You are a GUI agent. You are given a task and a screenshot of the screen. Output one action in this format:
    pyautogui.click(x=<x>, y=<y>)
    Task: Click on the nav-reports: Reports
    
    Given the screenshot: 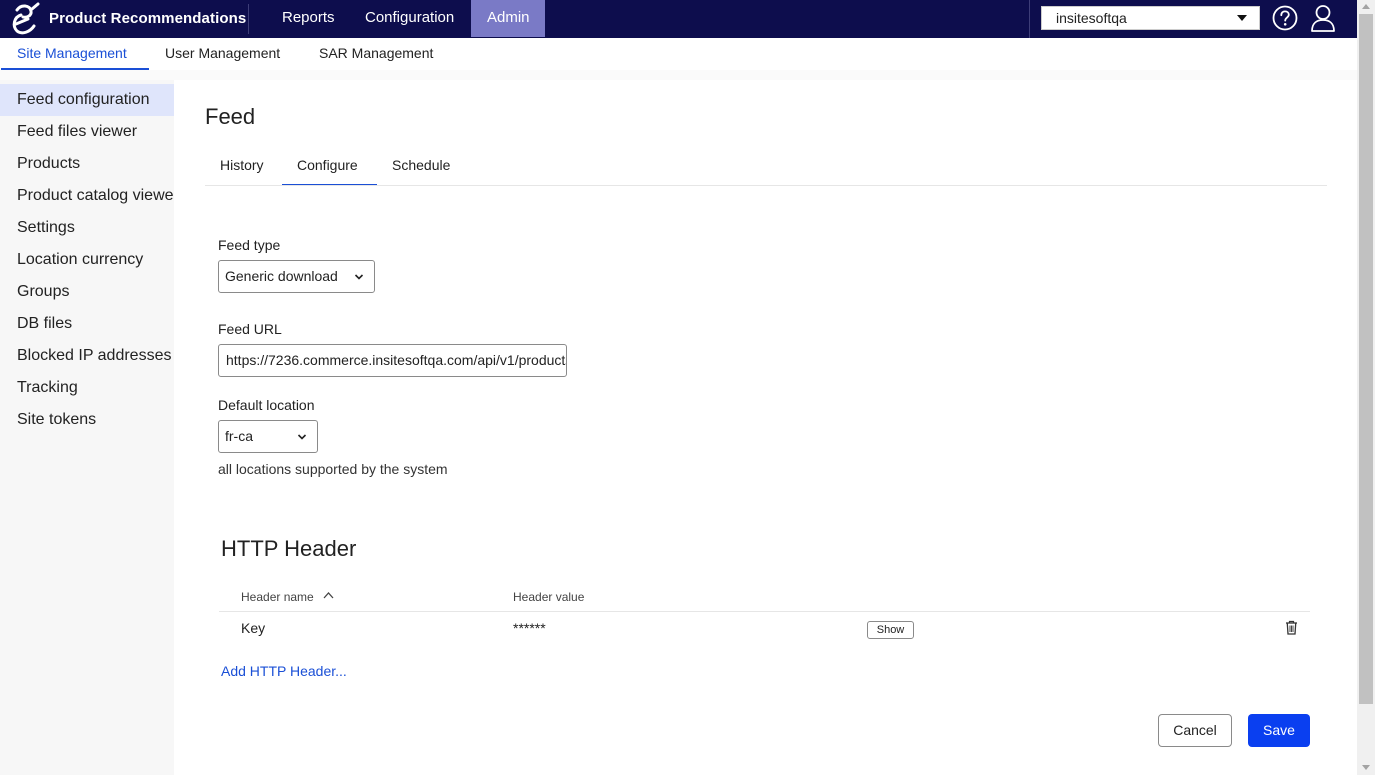 What is the action you would take?
    pyautogui.click(x=308, y=18)
    